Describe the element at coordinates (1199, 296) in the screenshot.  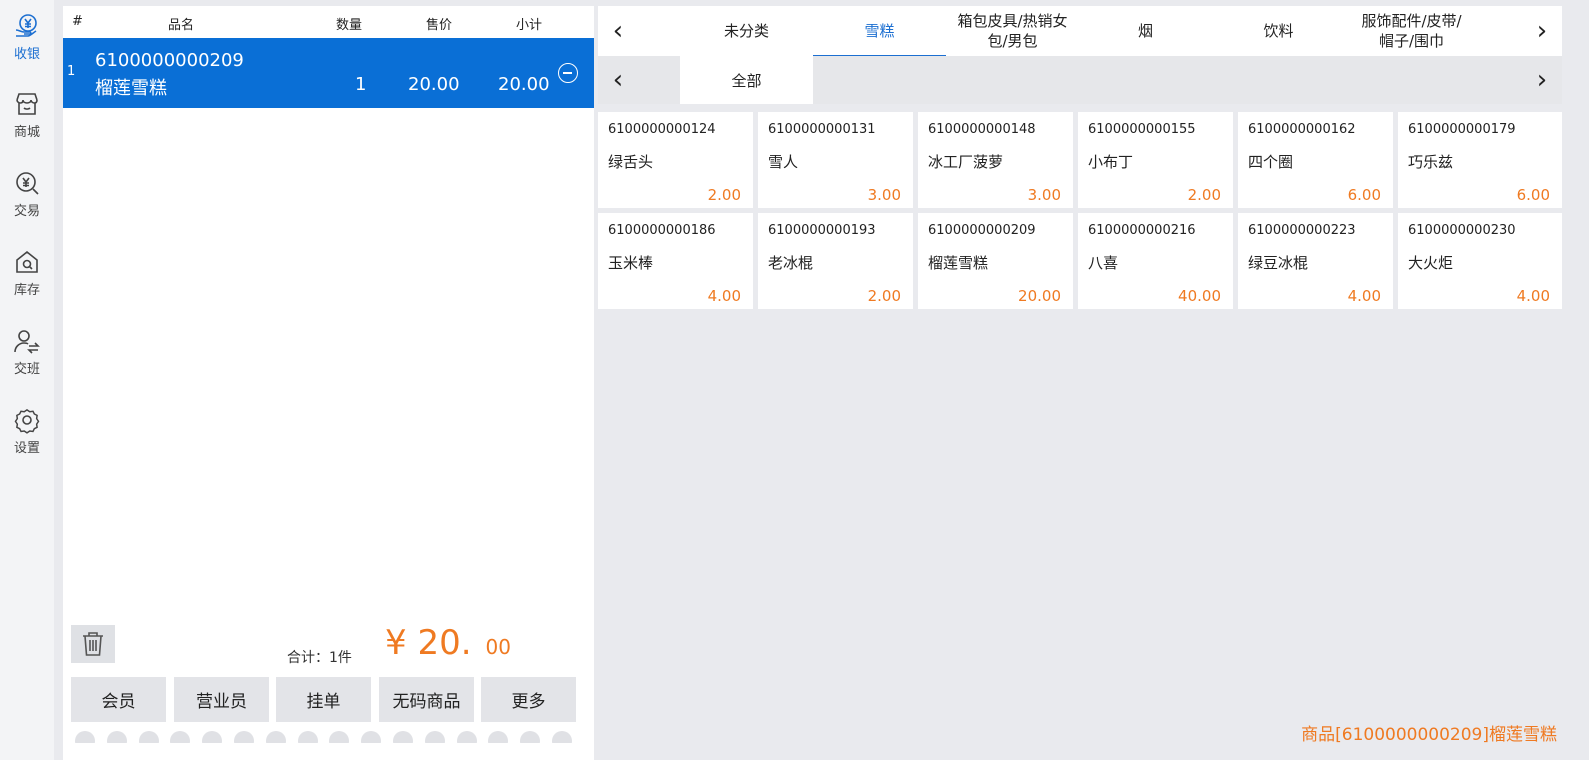
I see `product-price: 40.00` at that location.